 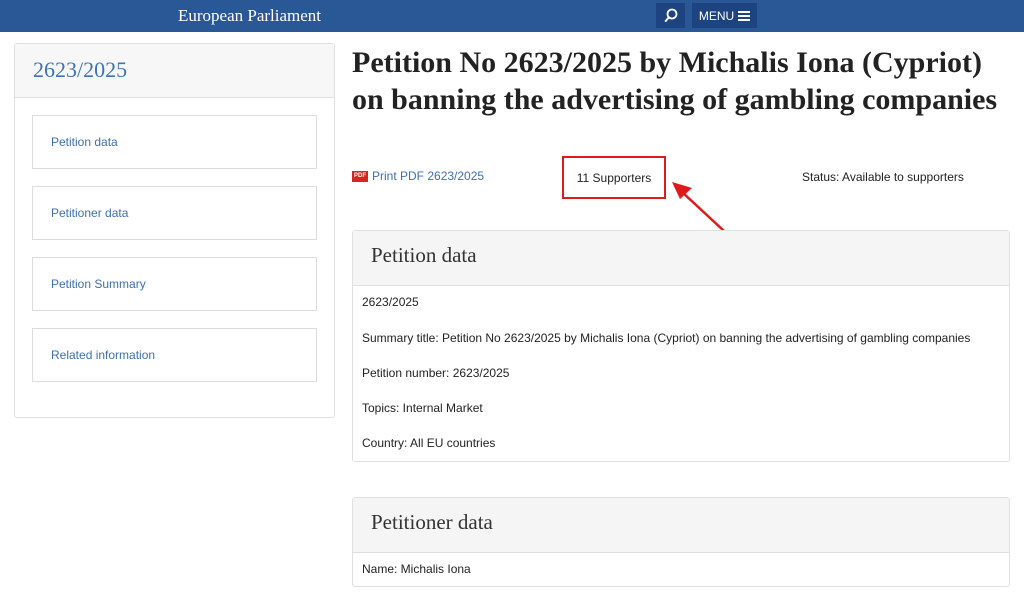 What do you see at coordinates (174, 71) in the screenshot?
I see `sidebar-header: 2623/2025` at bounding box center [174, 71].